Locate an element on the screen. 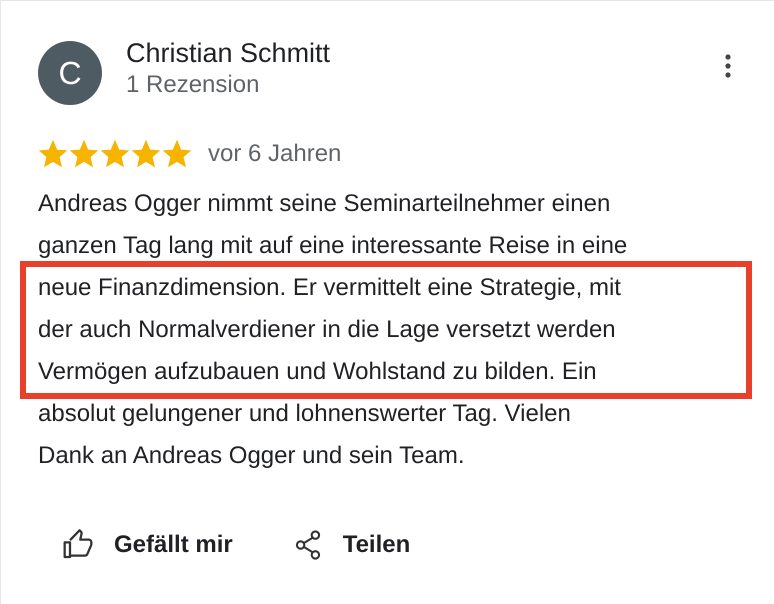 The height and width of the screenshot is (604, 774). share-button: Teilen is located at coordinates (351, 545).